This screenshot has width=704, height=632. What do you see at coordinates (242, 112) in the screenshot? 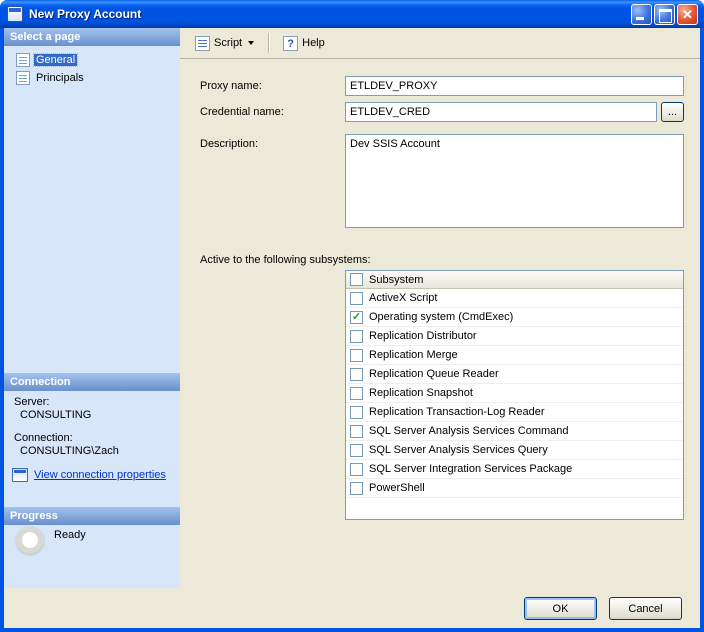
I see `credential-name-label: Credential name:` at bounding box center [242, 112].